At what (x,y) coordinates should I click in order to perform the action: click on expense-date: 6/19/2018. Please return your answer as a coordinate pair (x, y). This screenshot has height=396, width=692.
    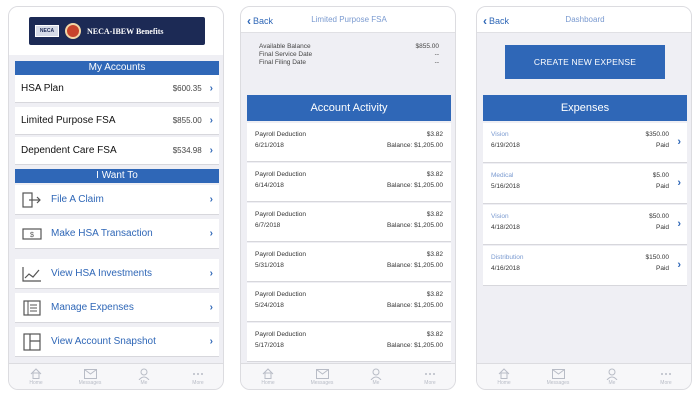
    Looking at the image, I should click on (505, 145).